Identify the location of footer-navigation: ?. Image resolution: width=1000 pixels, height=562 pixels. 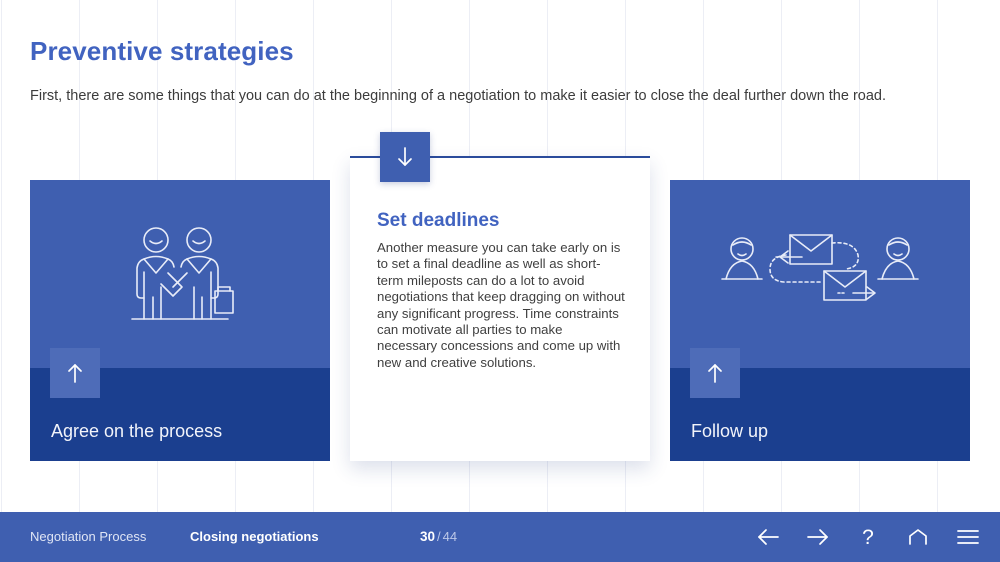
(868, 537).